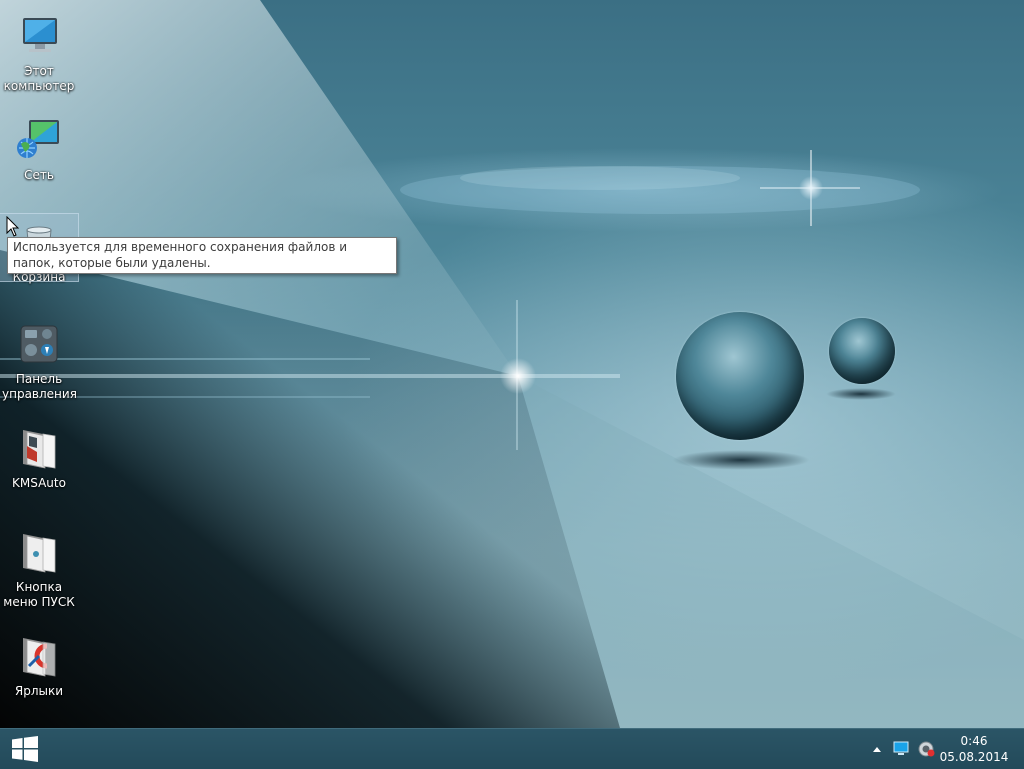 The image size is (1024, 769). Describe the element at coordinates (926, 749) in the screenshot. I see `volume-icon` at that location.